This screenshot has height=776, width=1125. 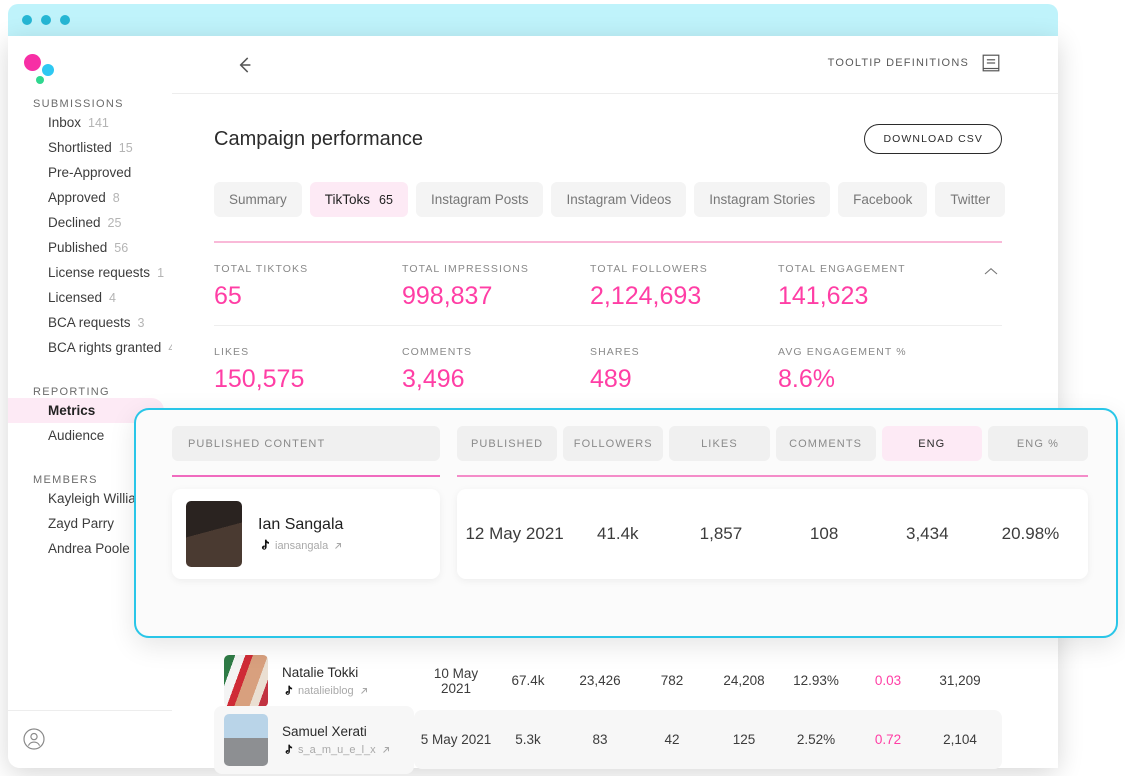 I want to click on tab-facebook: Facebook, so click(x=883, y=199).